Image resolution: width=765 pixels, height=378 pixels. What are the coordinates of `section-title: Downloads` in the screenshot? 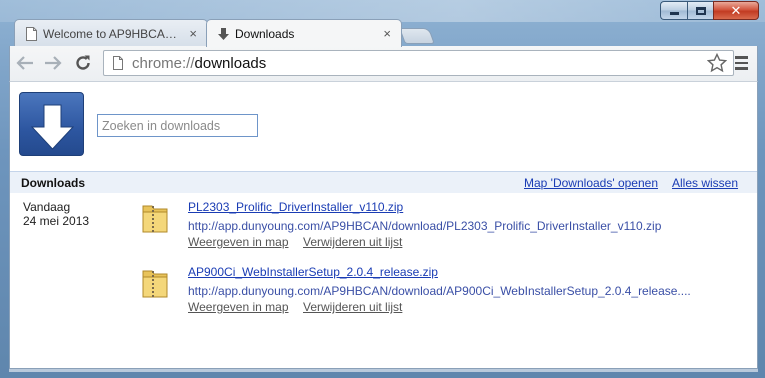 It's located at (53, 182).